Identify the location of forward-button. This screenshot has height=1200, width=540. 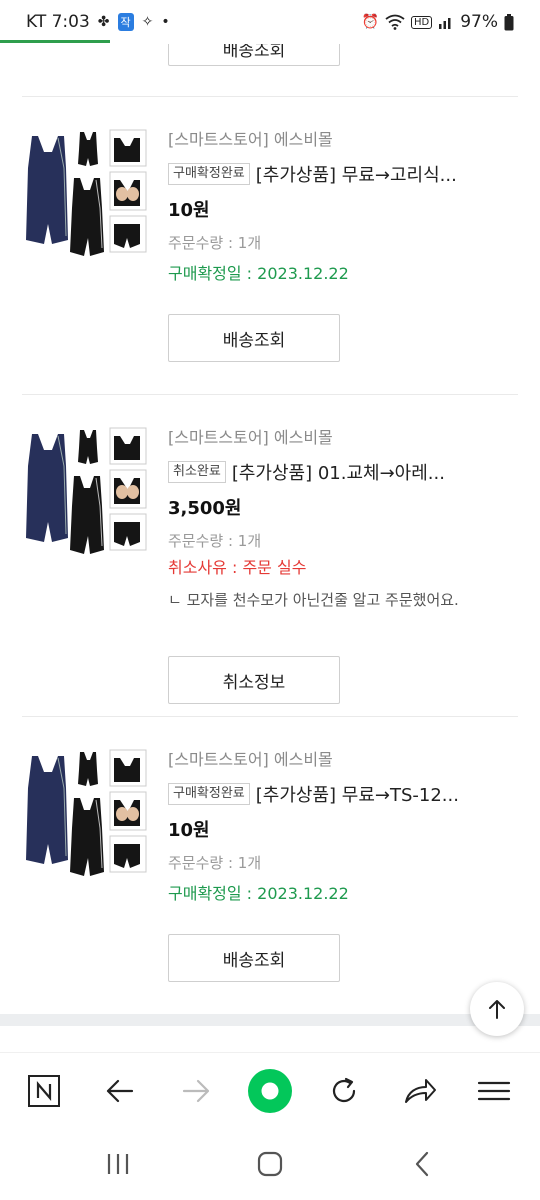
(196, 1091).